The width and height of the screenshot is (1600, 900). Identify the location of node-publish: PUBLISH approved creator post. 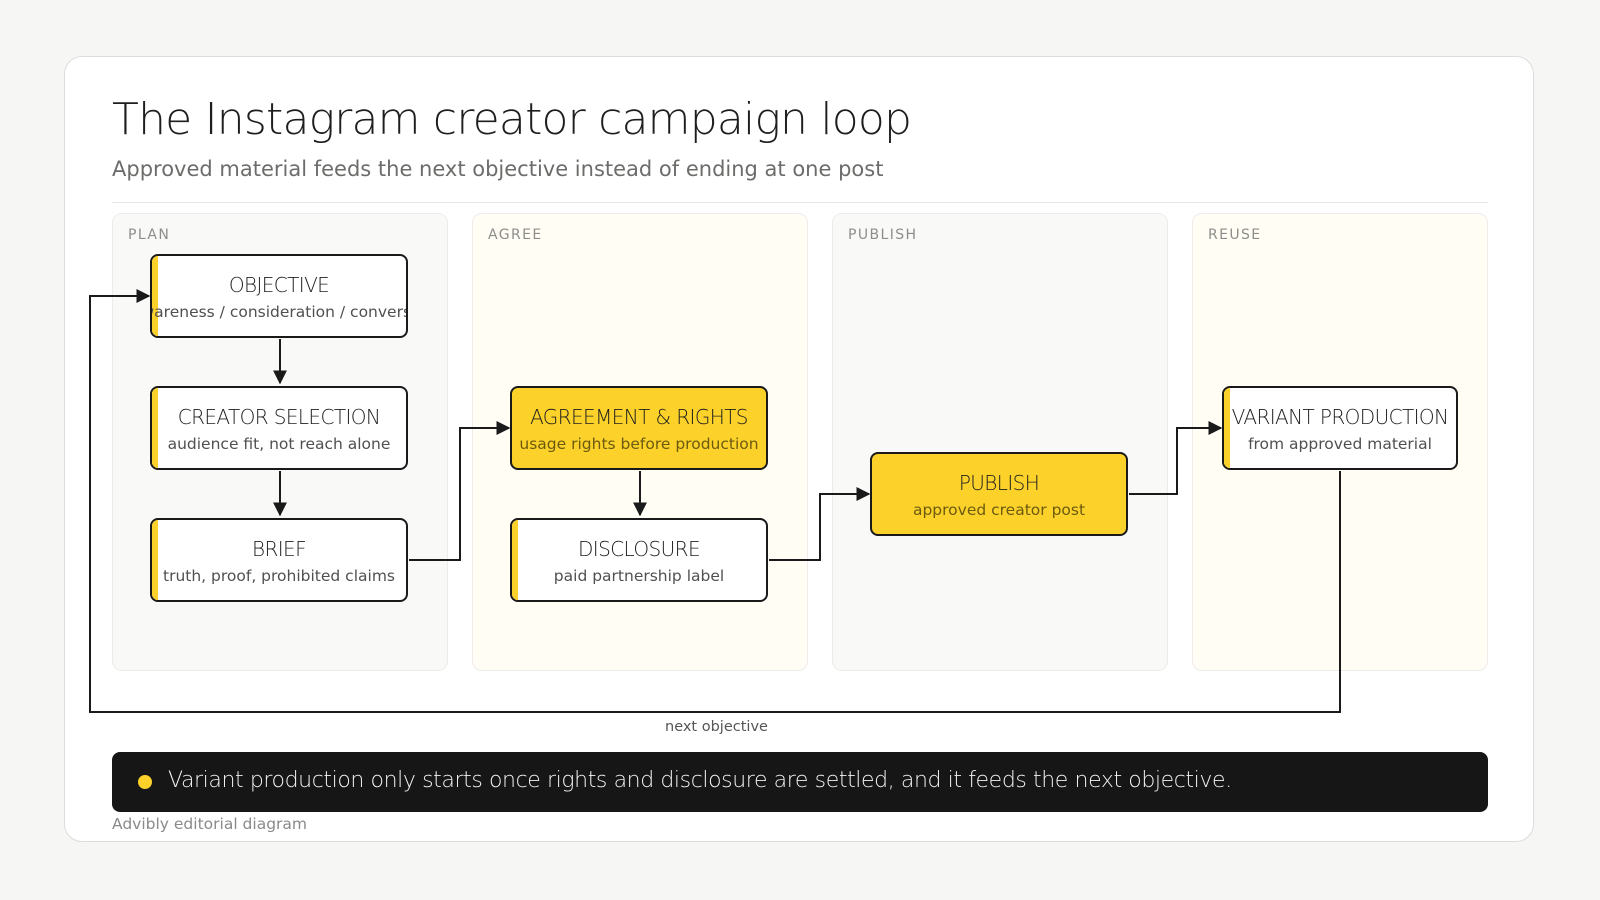
(999, 494).